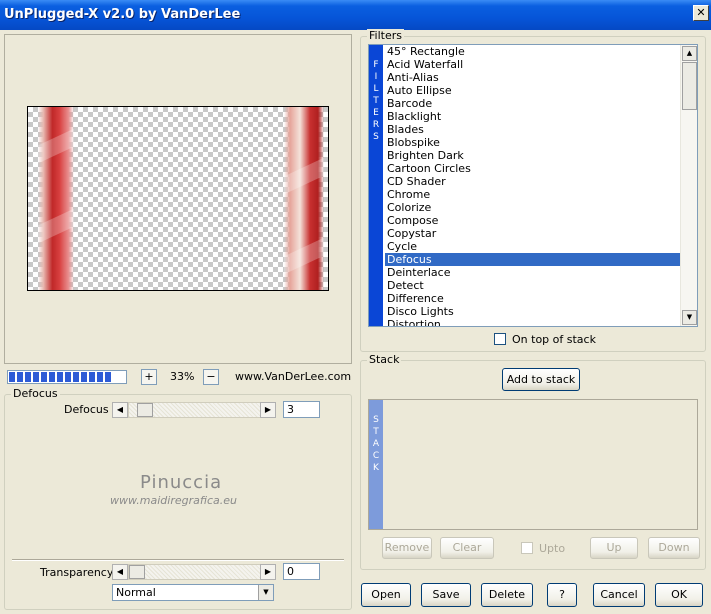  What do you see at coordinates (301, 409) in the screenshot?
I see `defocus-value-field: 3` at bounding box center [301, 409].